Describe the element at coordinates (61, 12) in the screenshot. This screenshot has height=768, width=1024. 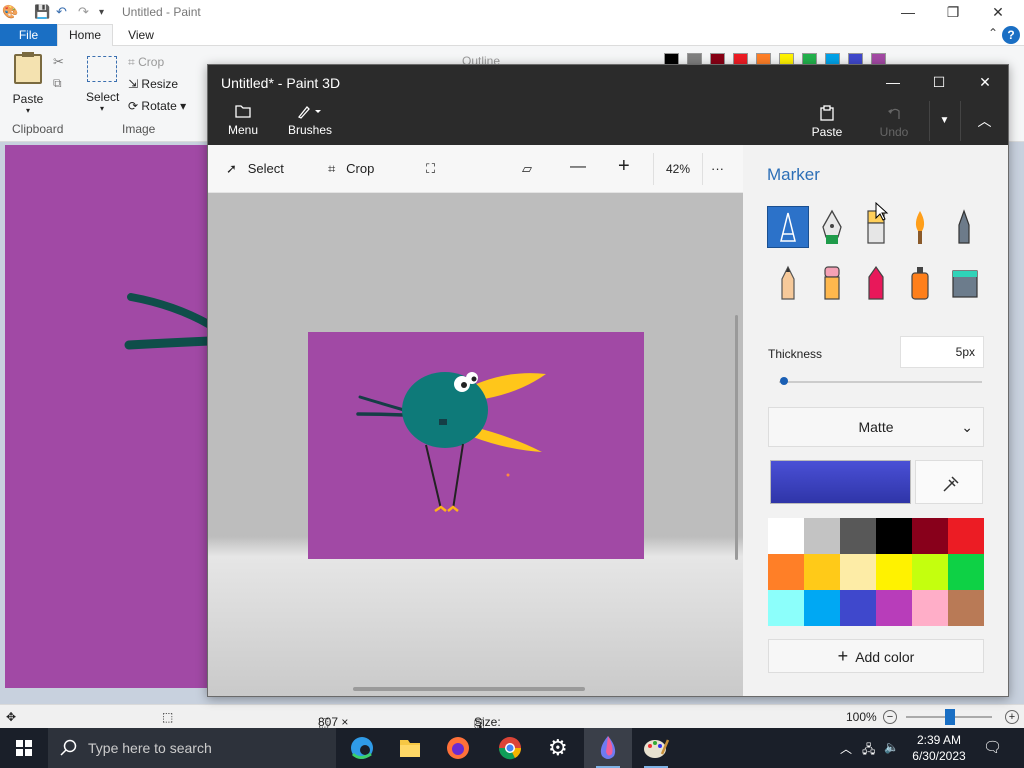
I see `undo-icon: ↶` at that location.